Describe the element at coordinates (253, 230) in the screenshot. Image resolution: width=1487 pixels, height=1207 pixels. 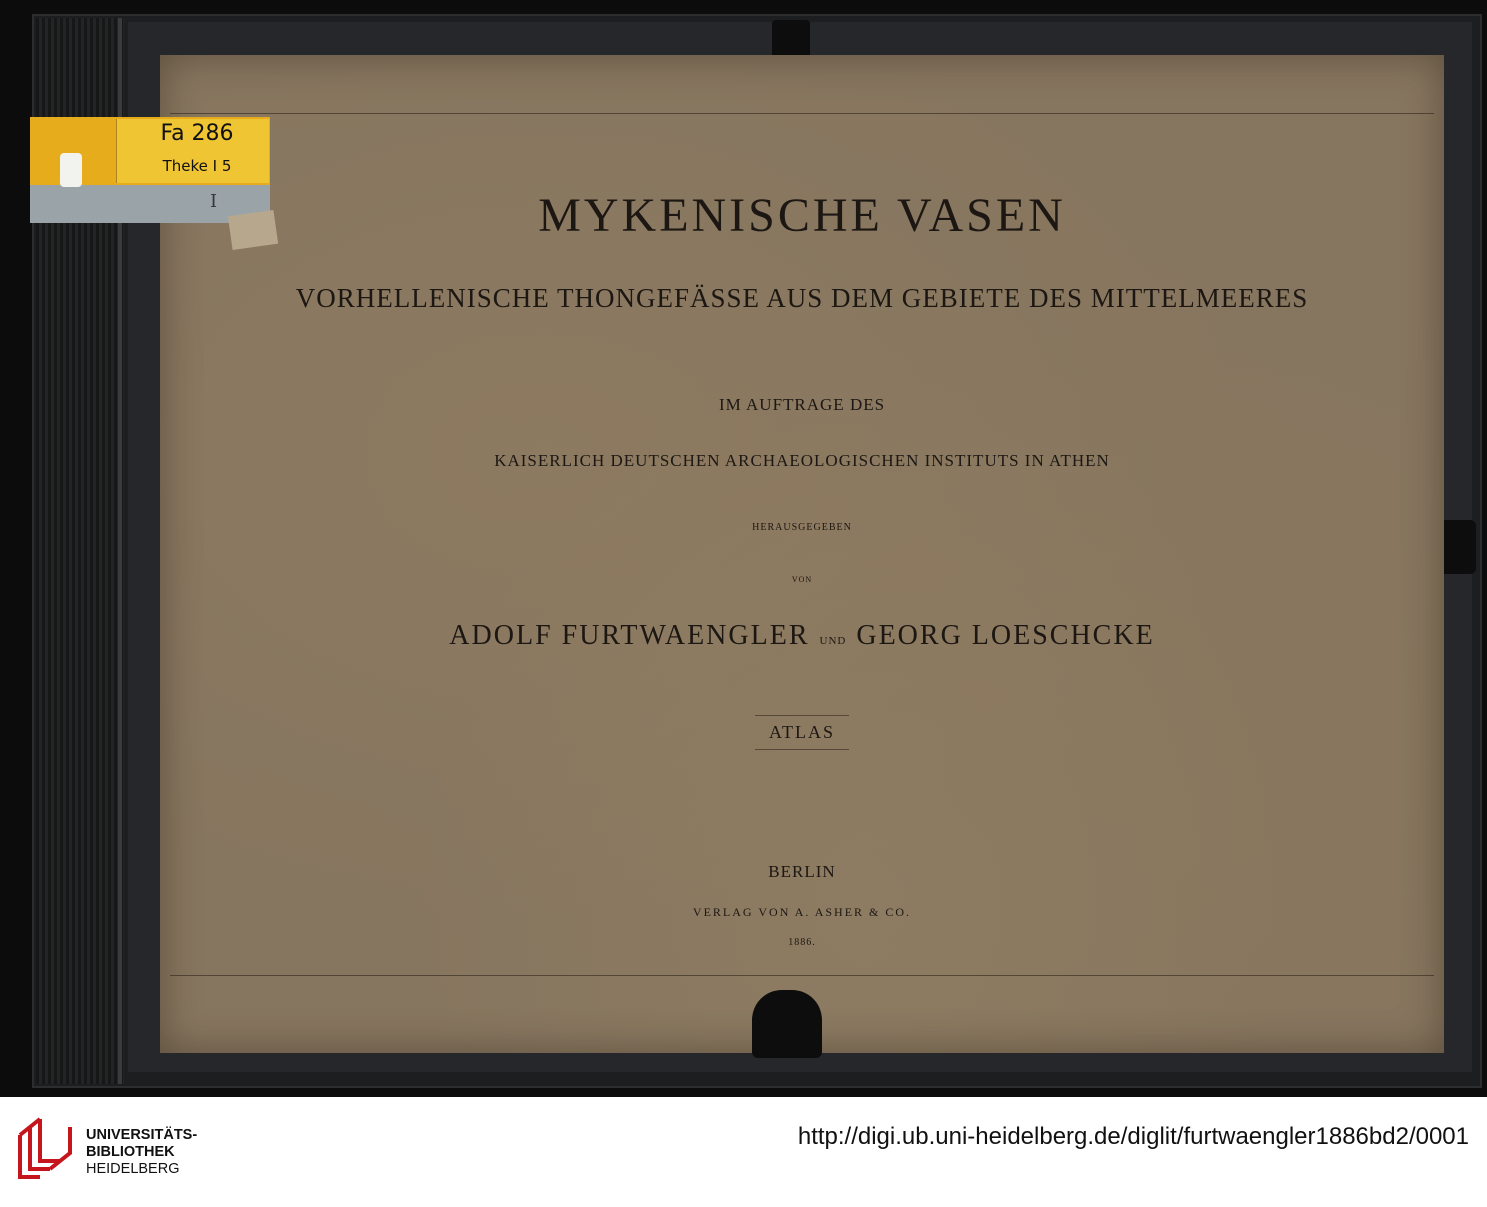
I see `torn-paper-patch` at that location.